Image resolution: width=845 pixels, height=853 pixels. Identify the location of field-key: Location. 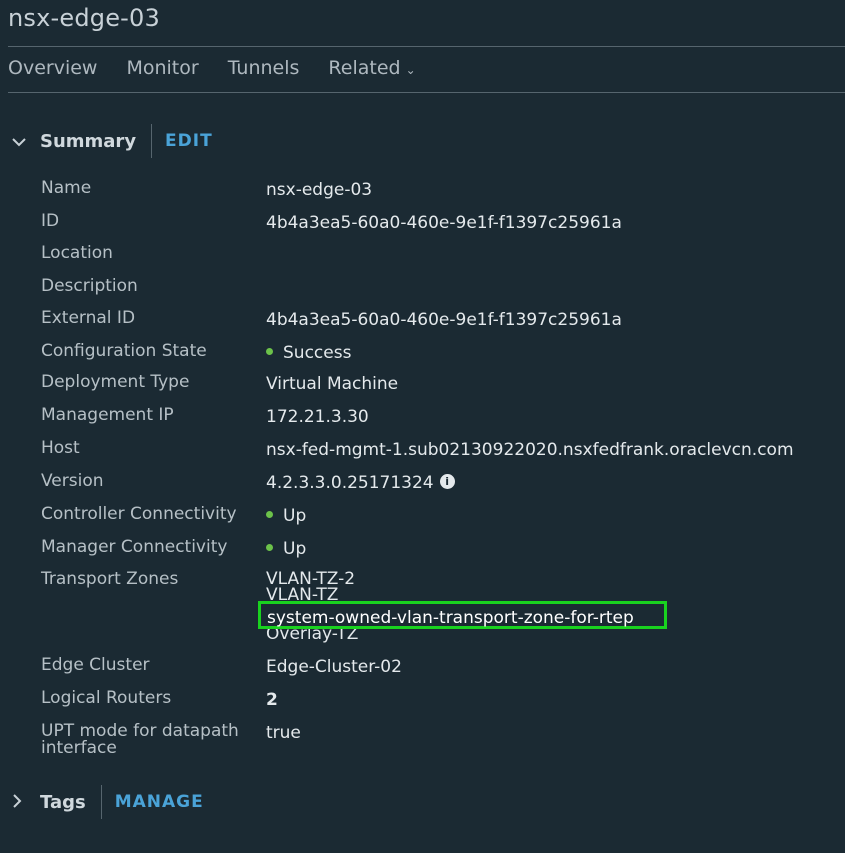
(77, 253).